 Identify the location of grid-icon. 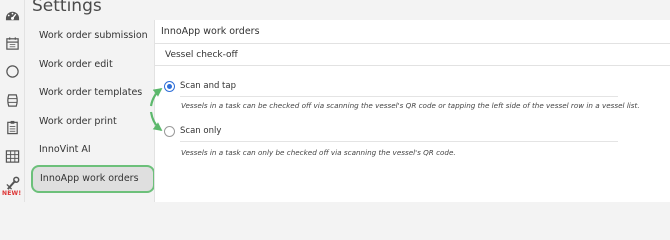
(12, 156).